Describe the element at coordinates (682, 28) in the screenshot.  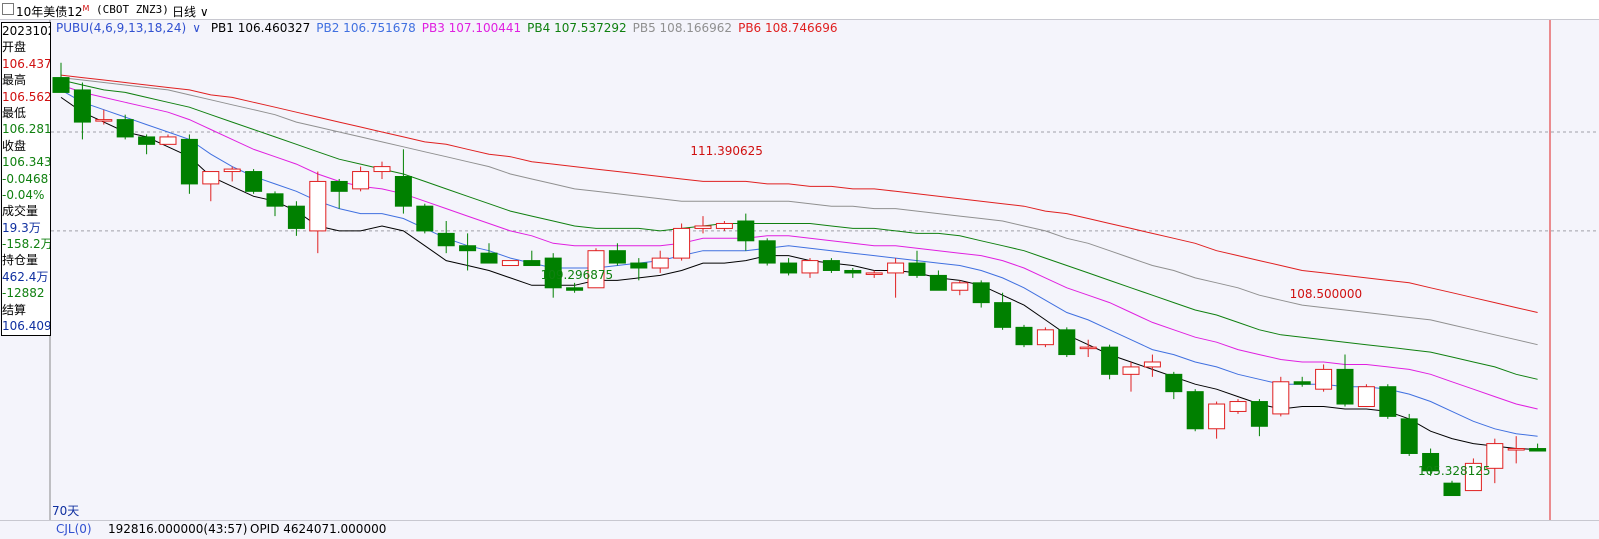
I see `indicator-value-pb5: PB5 108.166962` at that location.